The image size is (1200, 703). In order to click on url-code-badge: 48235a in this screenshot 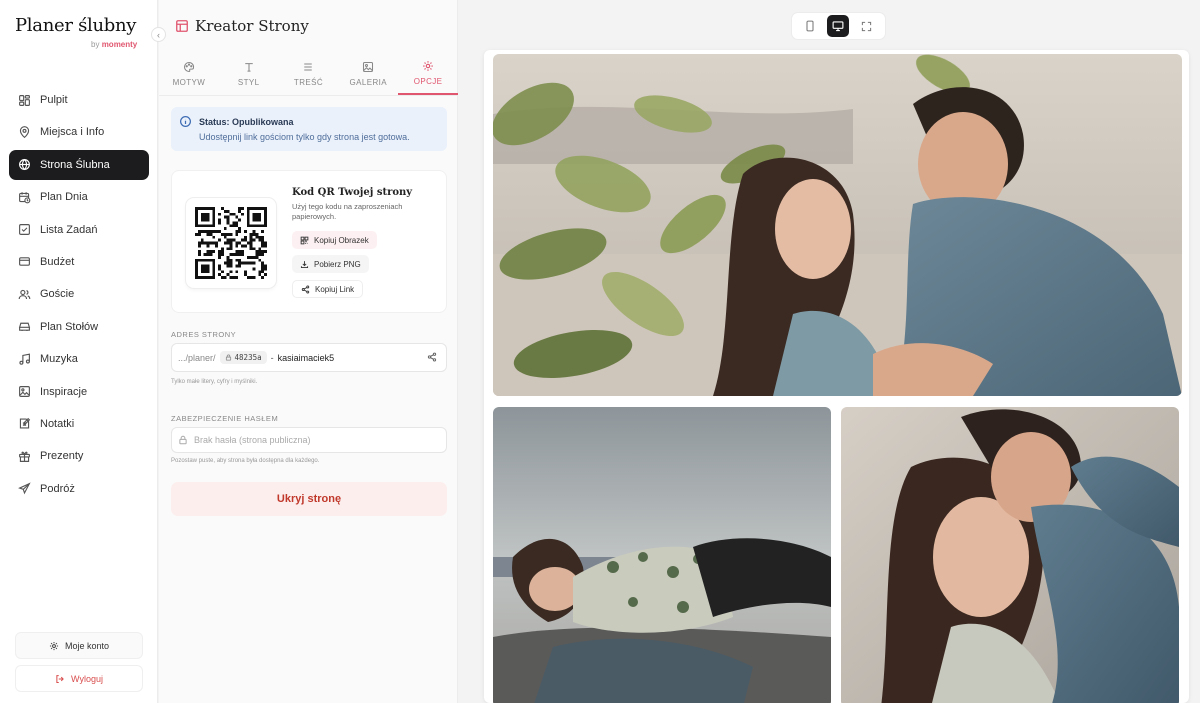, I will do `click(243, 357)`.